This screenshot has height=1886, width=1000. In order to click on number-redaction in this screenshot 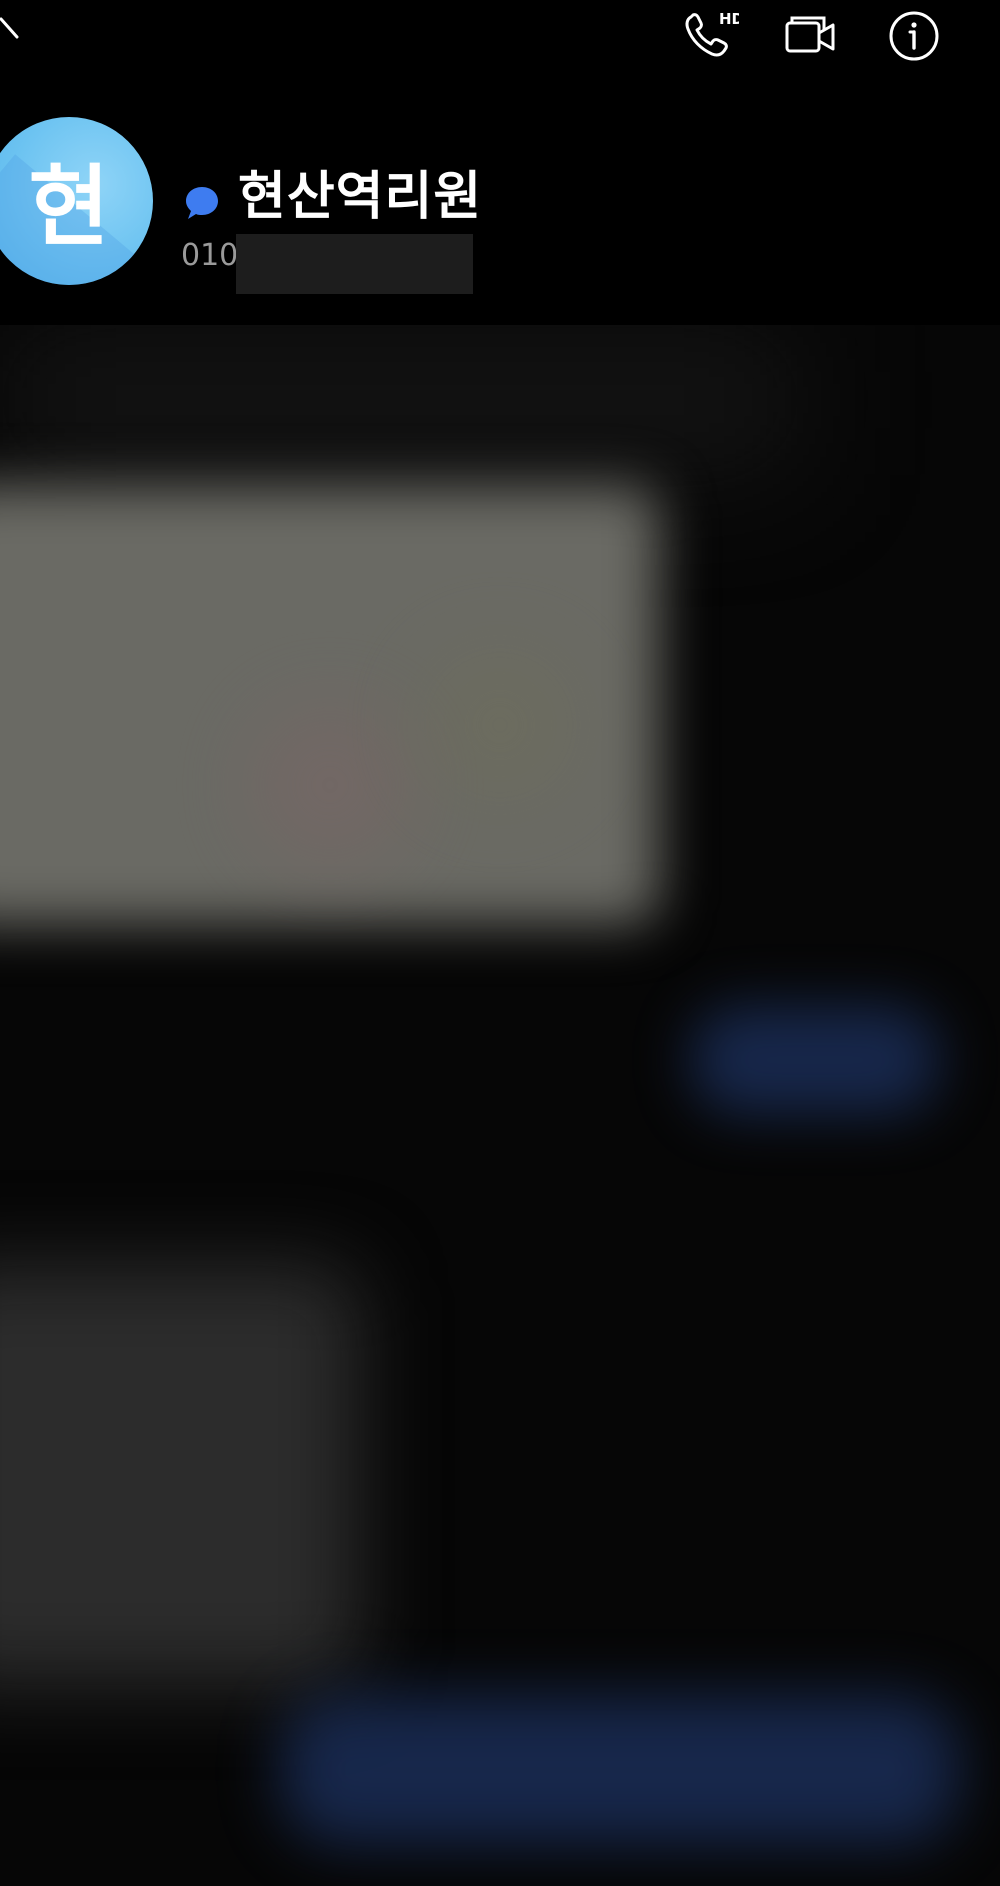, I will do `click(354, 264)`.